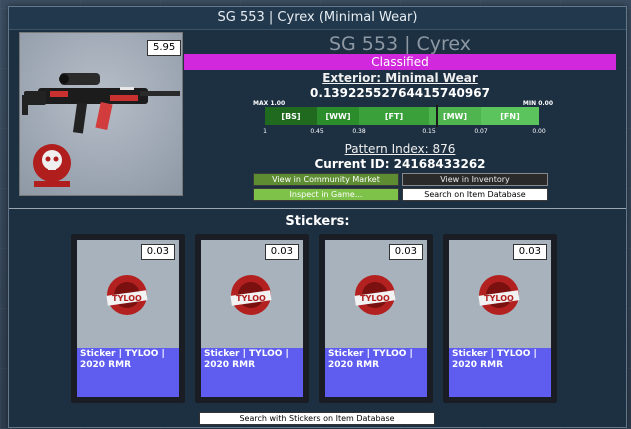 This screenshot has width=631, height=429. I want to click on wear-segment: [FT], so click(394, 116).